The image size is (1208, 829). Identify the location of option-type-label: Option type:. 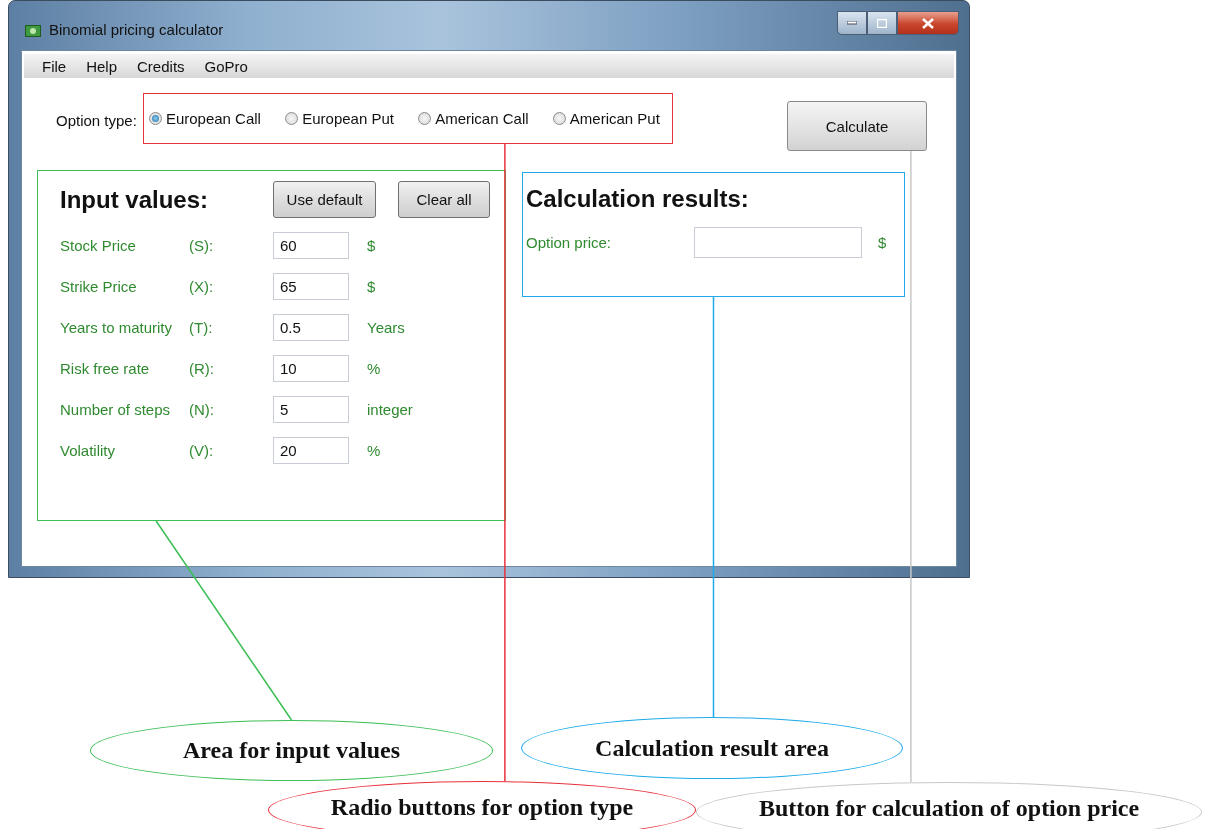
(96, 120).